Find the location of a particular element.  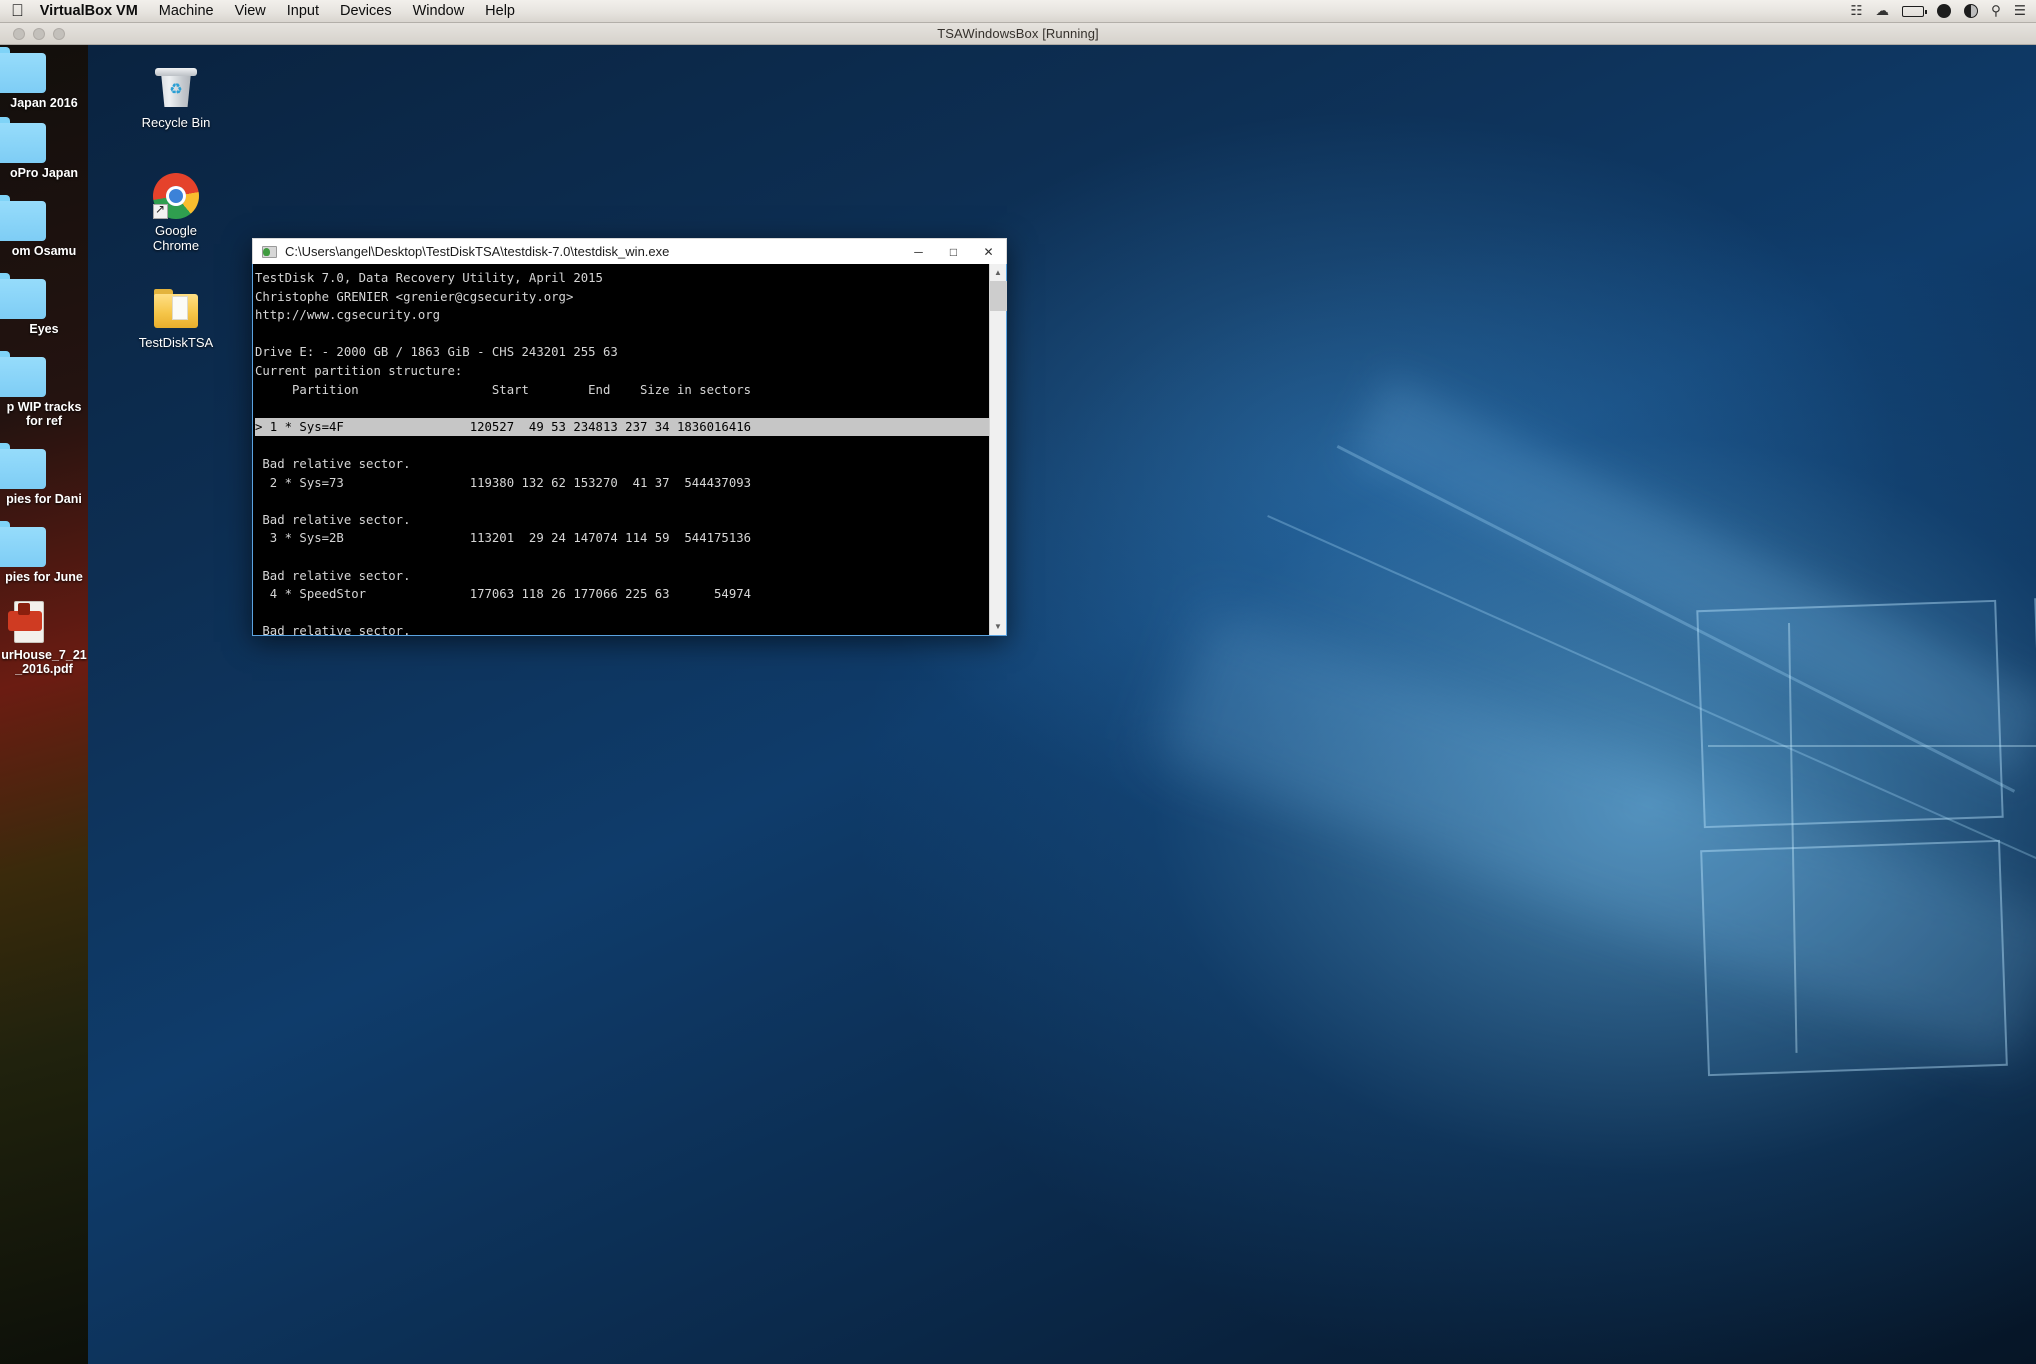

vm-window-title: TSAWindowsBox [Running] is located at coordinates (1018, 33).